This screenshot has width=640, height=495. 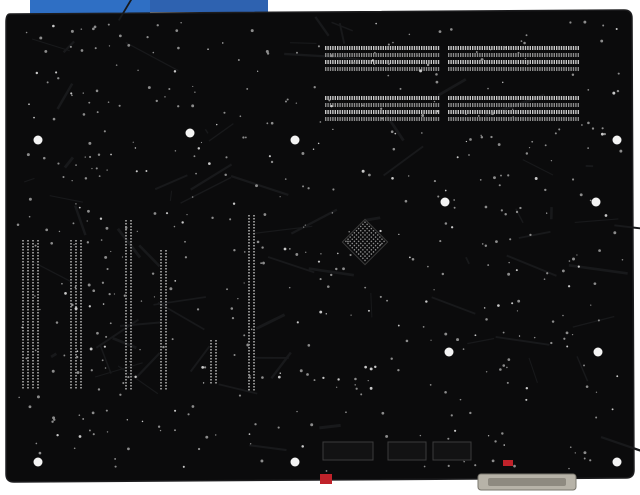 What do you see at coordinates (209, 6) in the screenshot?
I see `blue-connector-right` at bounding box center [209, 6].